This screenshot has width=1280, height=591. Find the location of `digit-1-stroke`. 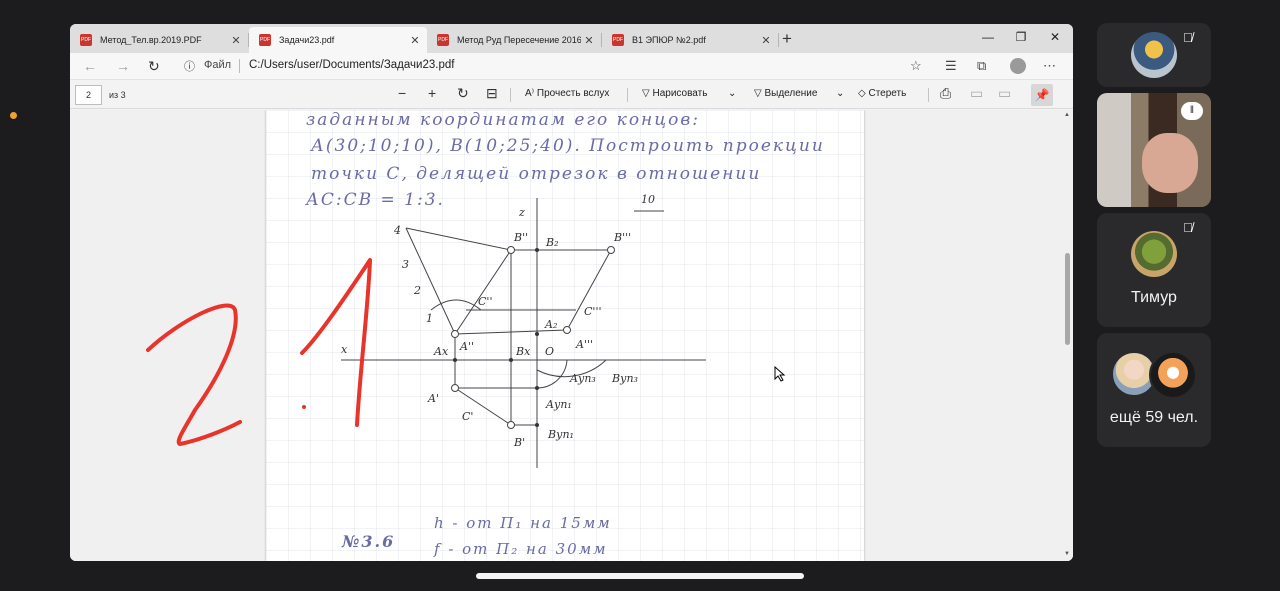

digit-1-stroke is located at coordinates (336, 342).